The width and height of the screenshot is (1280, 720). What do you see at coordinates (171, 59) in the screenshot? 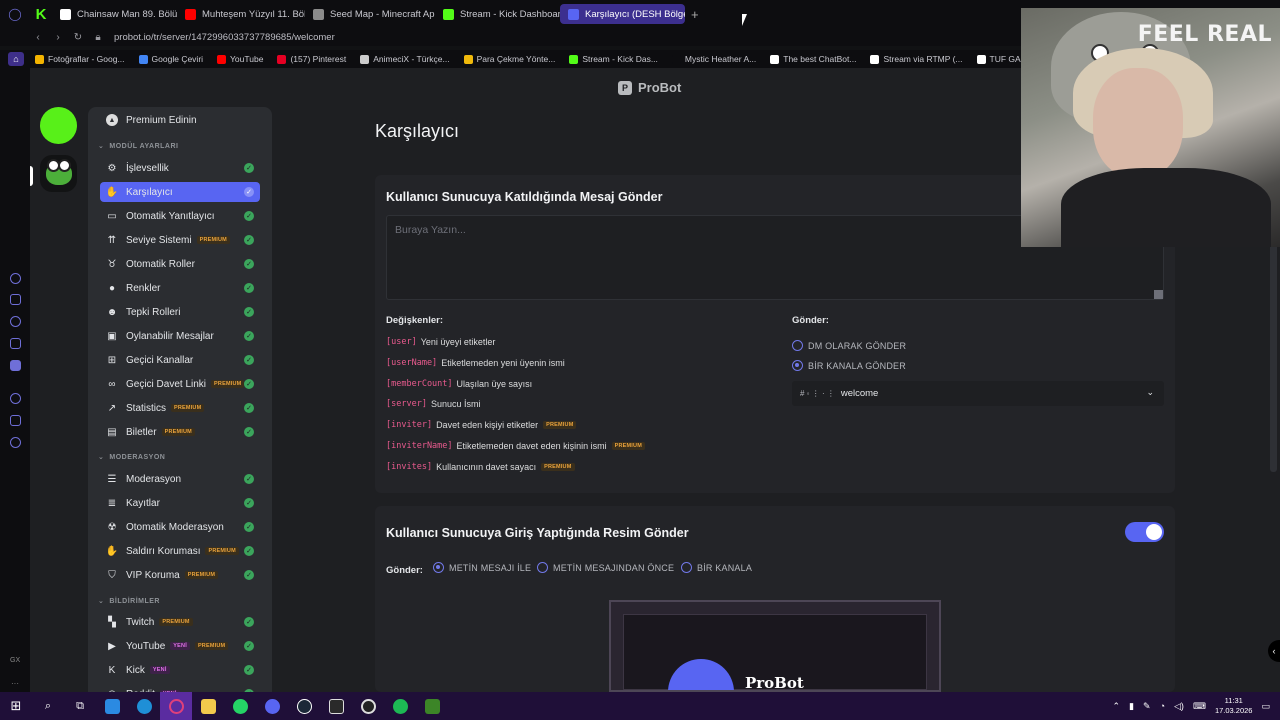
I see `bookmark-item: Google Çeviri` at bounding box center [171, 59].